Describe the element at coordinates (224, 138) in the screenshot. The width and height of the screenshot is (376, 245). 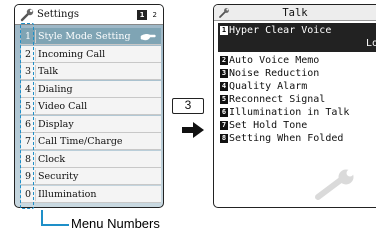
I see `item-number: 8` at that location.